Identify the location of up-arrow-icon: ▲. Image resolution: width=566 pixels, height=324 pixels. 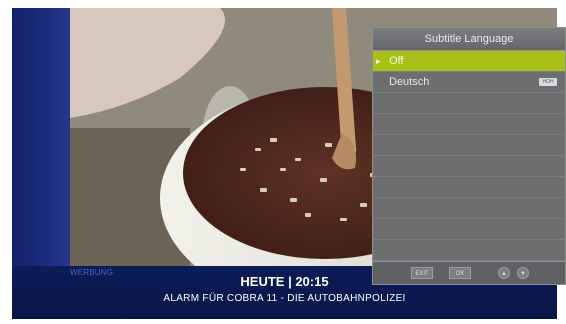
(504, 273).